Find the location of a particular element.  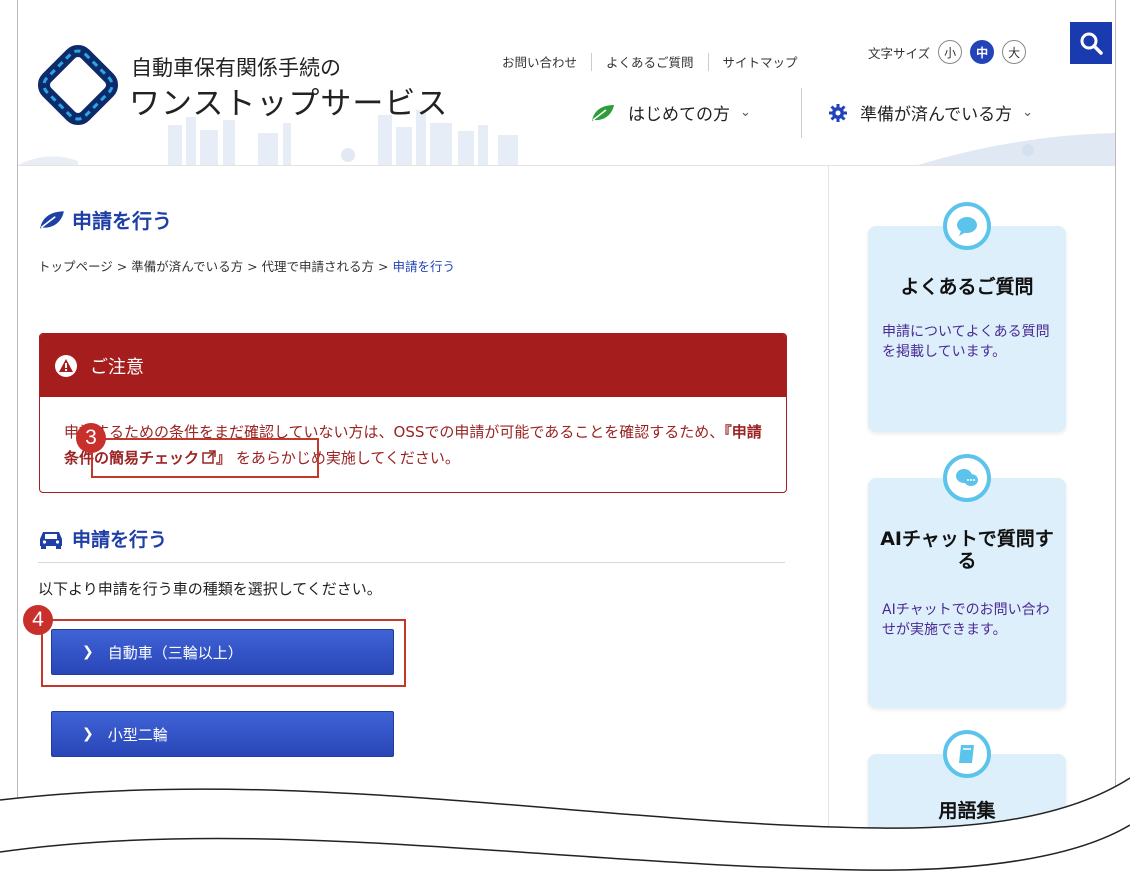

faq-card-title: よくあるご質問 is located at coordinates (967, 287).